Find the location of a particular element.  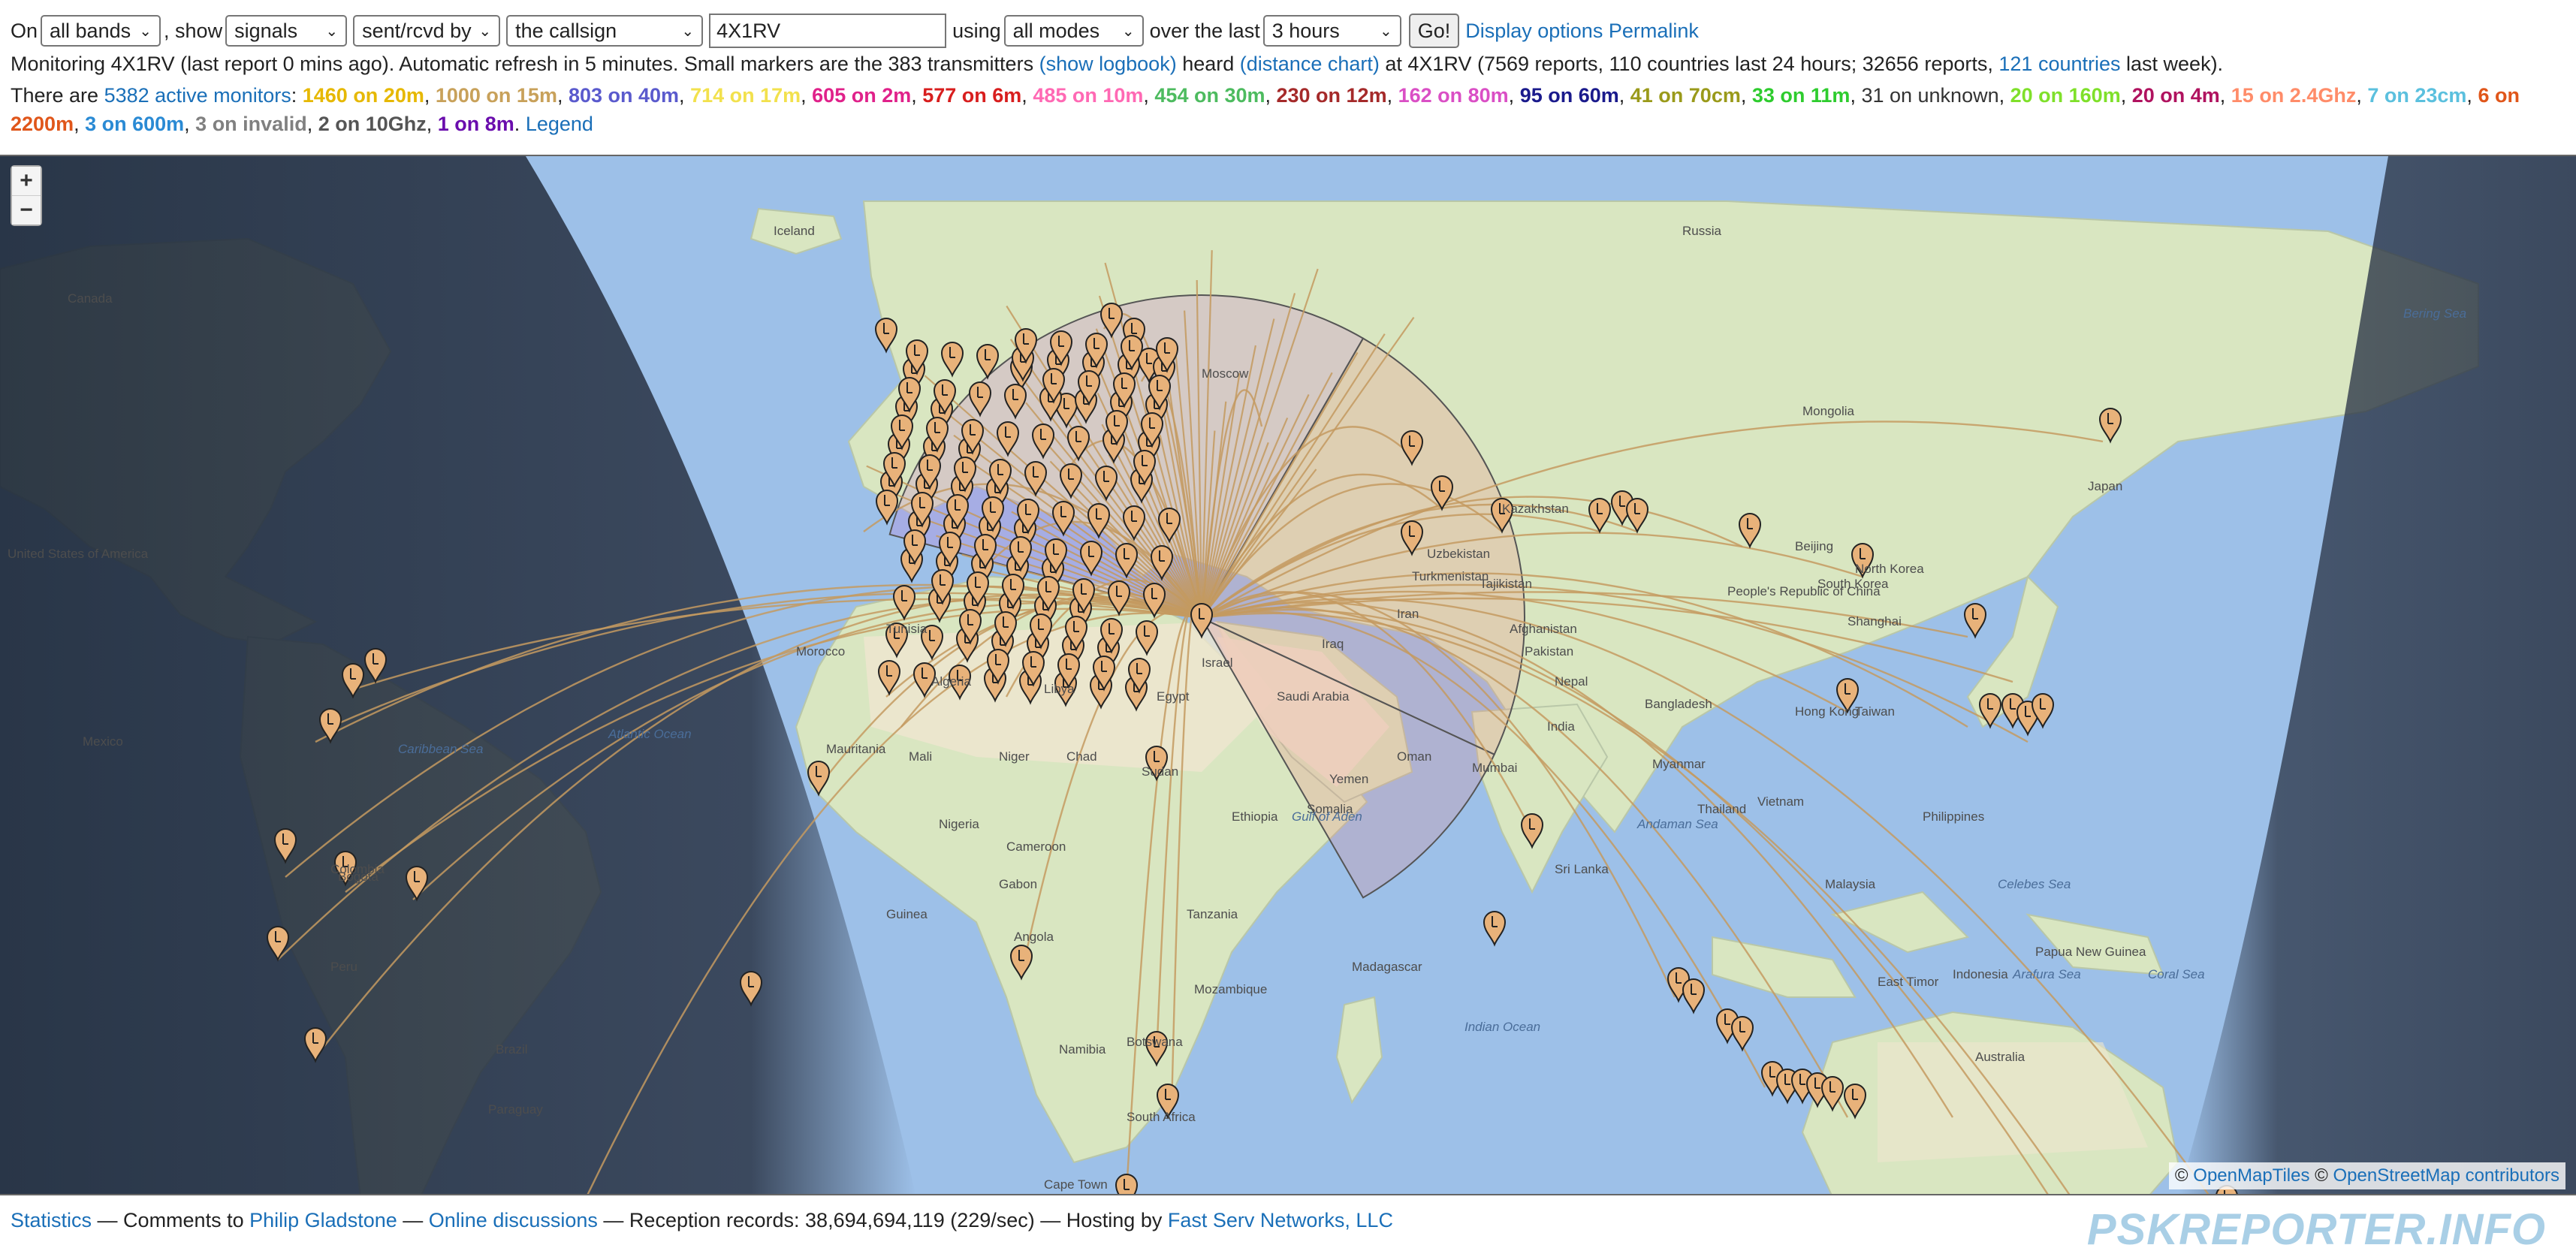

band-count: 20 on 160m is located at coordinates (2065, 95).